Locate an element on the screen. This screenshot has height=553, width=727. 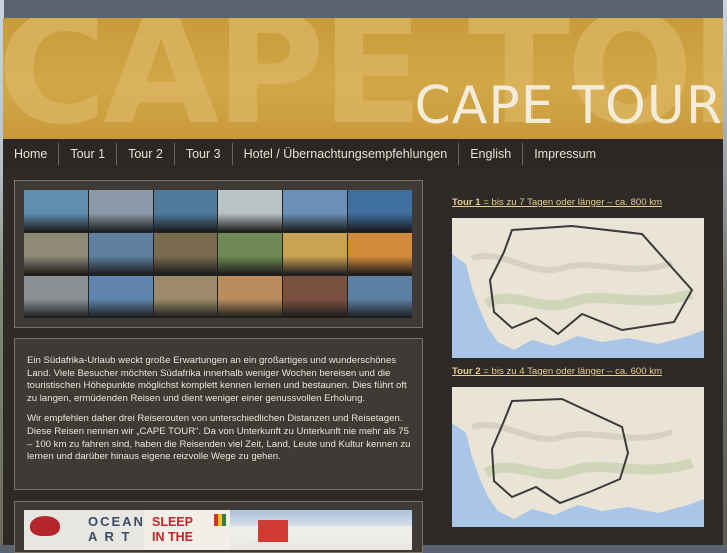
ad-banner: OCEAN A R T SLEEP IN THE is located at coordinates (218, 530).